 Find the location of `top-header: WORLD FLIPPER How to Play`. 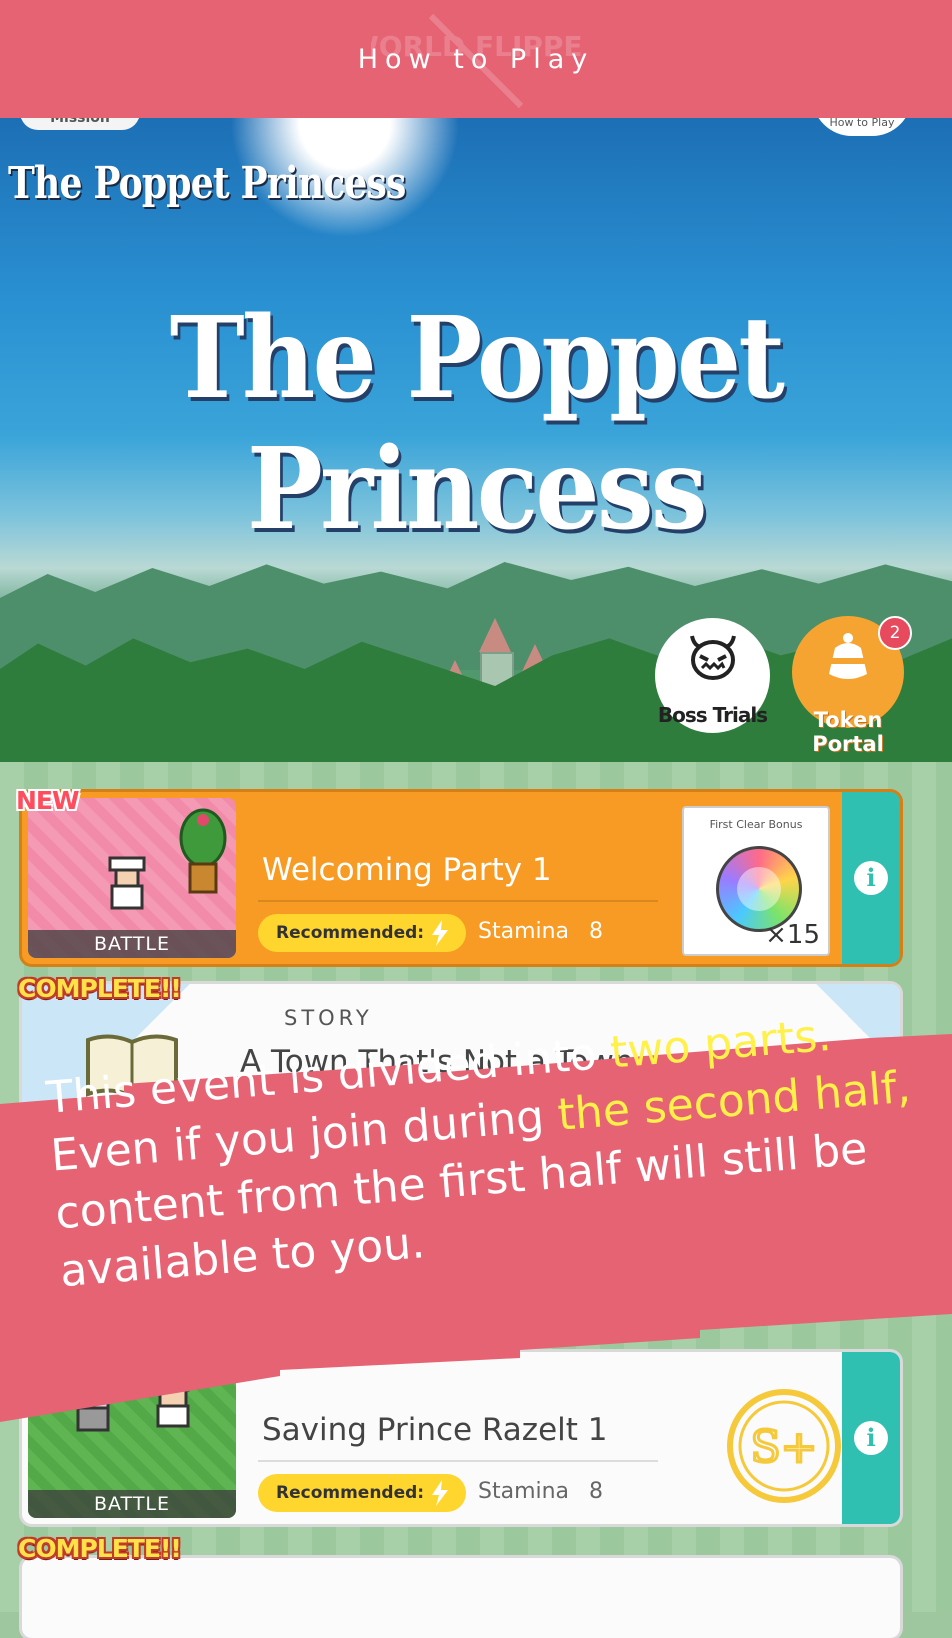

top-header: WORLD FLIPPER How to Play is located at coordinates (476, 59).